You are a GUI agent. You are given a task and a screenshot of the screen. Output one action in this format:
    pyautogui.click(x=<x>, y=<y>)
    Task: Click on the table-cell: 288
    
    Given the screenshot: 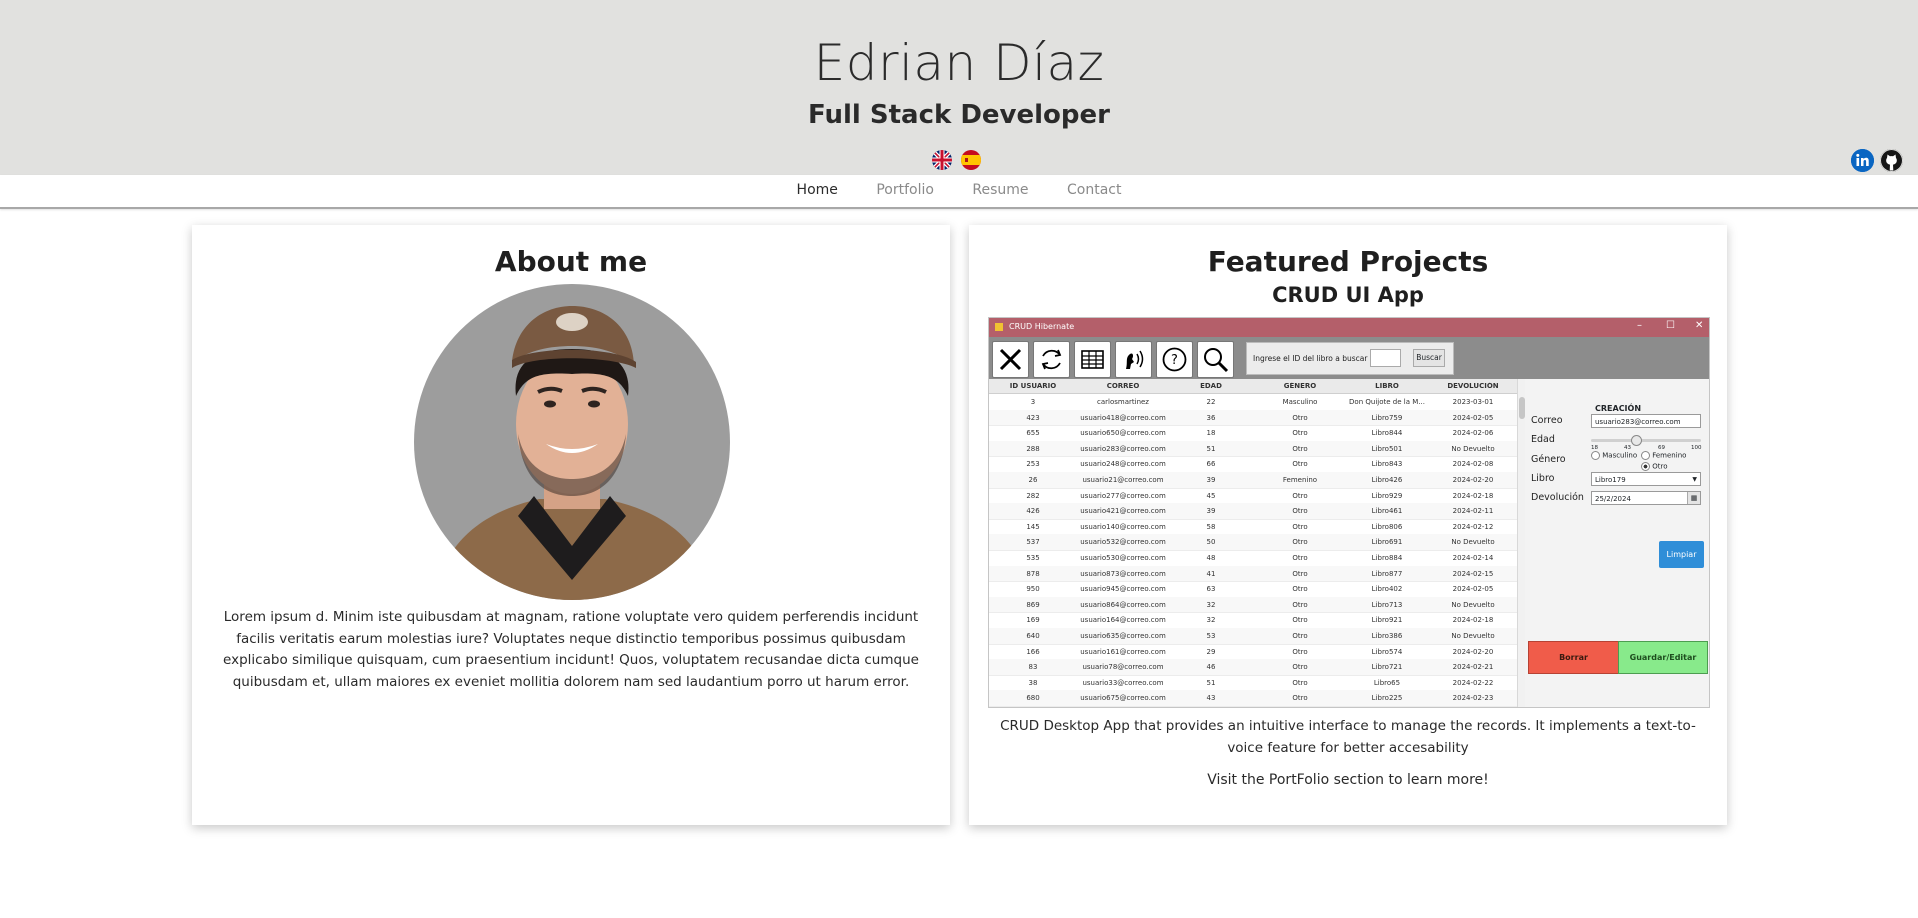 What is the action you would take?
    pyautogui.click(x=1033, y=448)
    